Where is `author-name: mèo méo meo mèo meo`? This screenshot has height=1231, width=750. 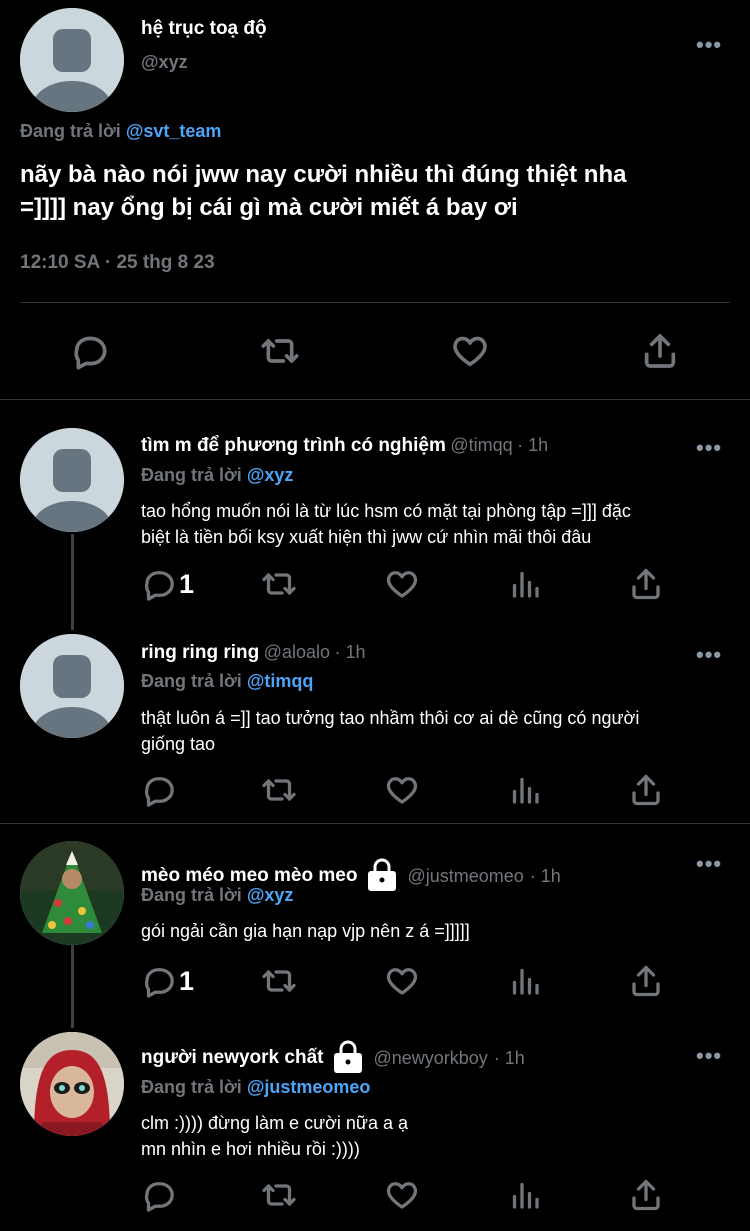
author-name: mèo méo meo mèo meo is located at coordinates (249, 876).